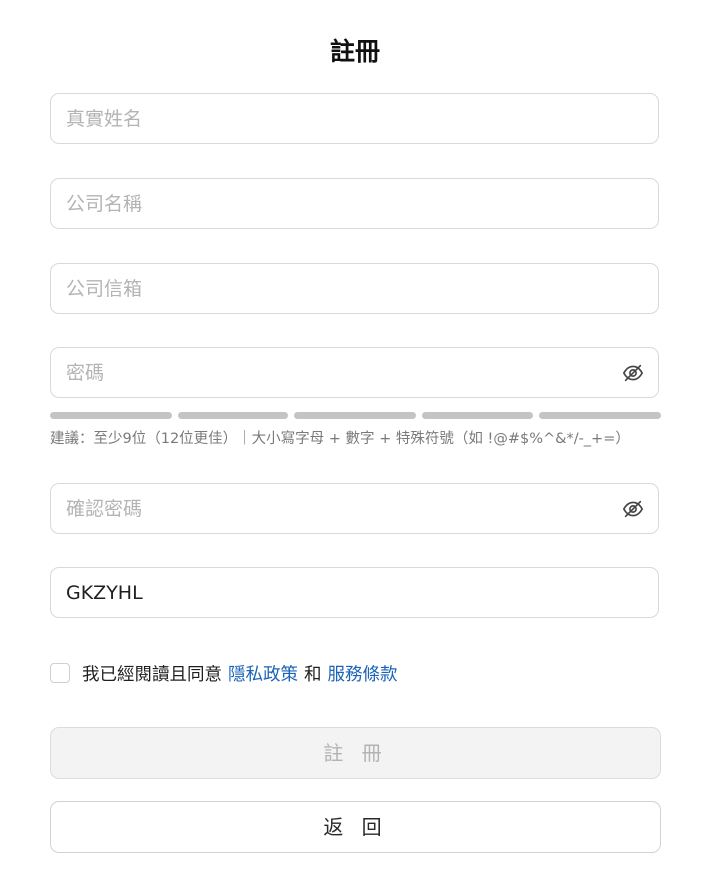 This screenshot has height=888, width=720. I want to click on password-strength-meter, so click(355, 416).